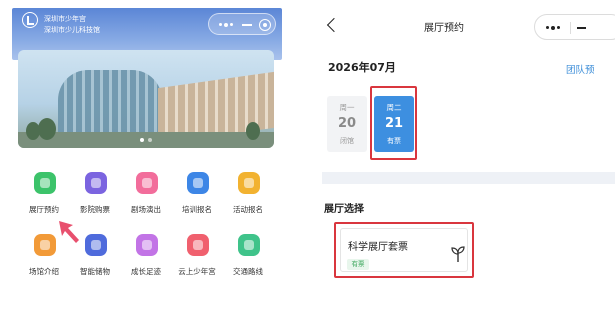 The height and width of the screenshot is (316, 615). What do you see at coordinates (248, 196) in the screenshot?
I see `grid-item-event-signup: 活动报名` at bounding box center [248, 196].